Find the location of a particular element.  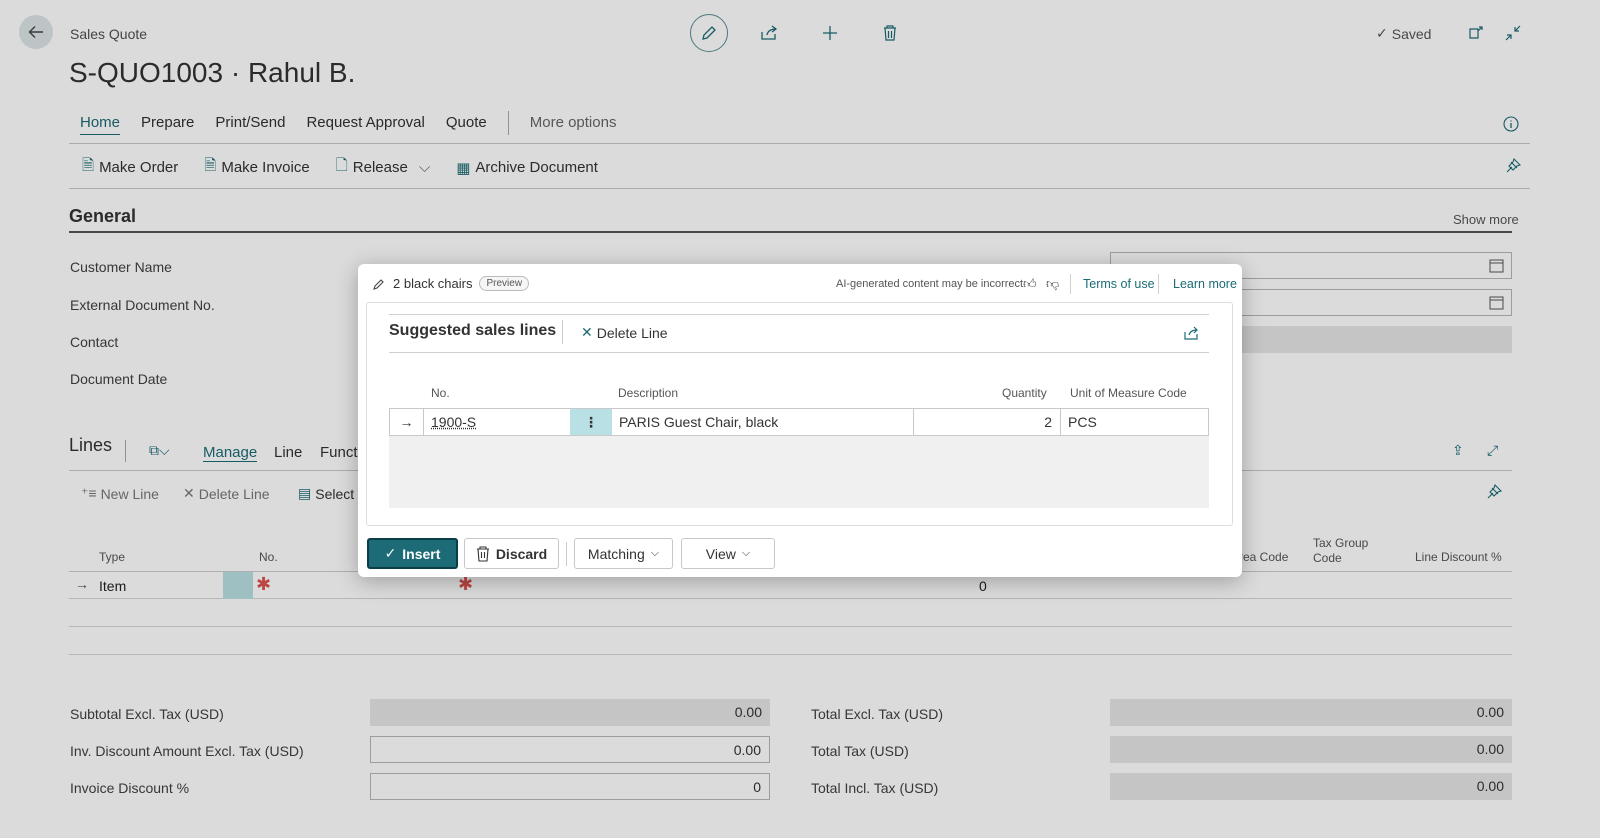

matching-button: Matching ⌵ is located at coordinates (623, 553).